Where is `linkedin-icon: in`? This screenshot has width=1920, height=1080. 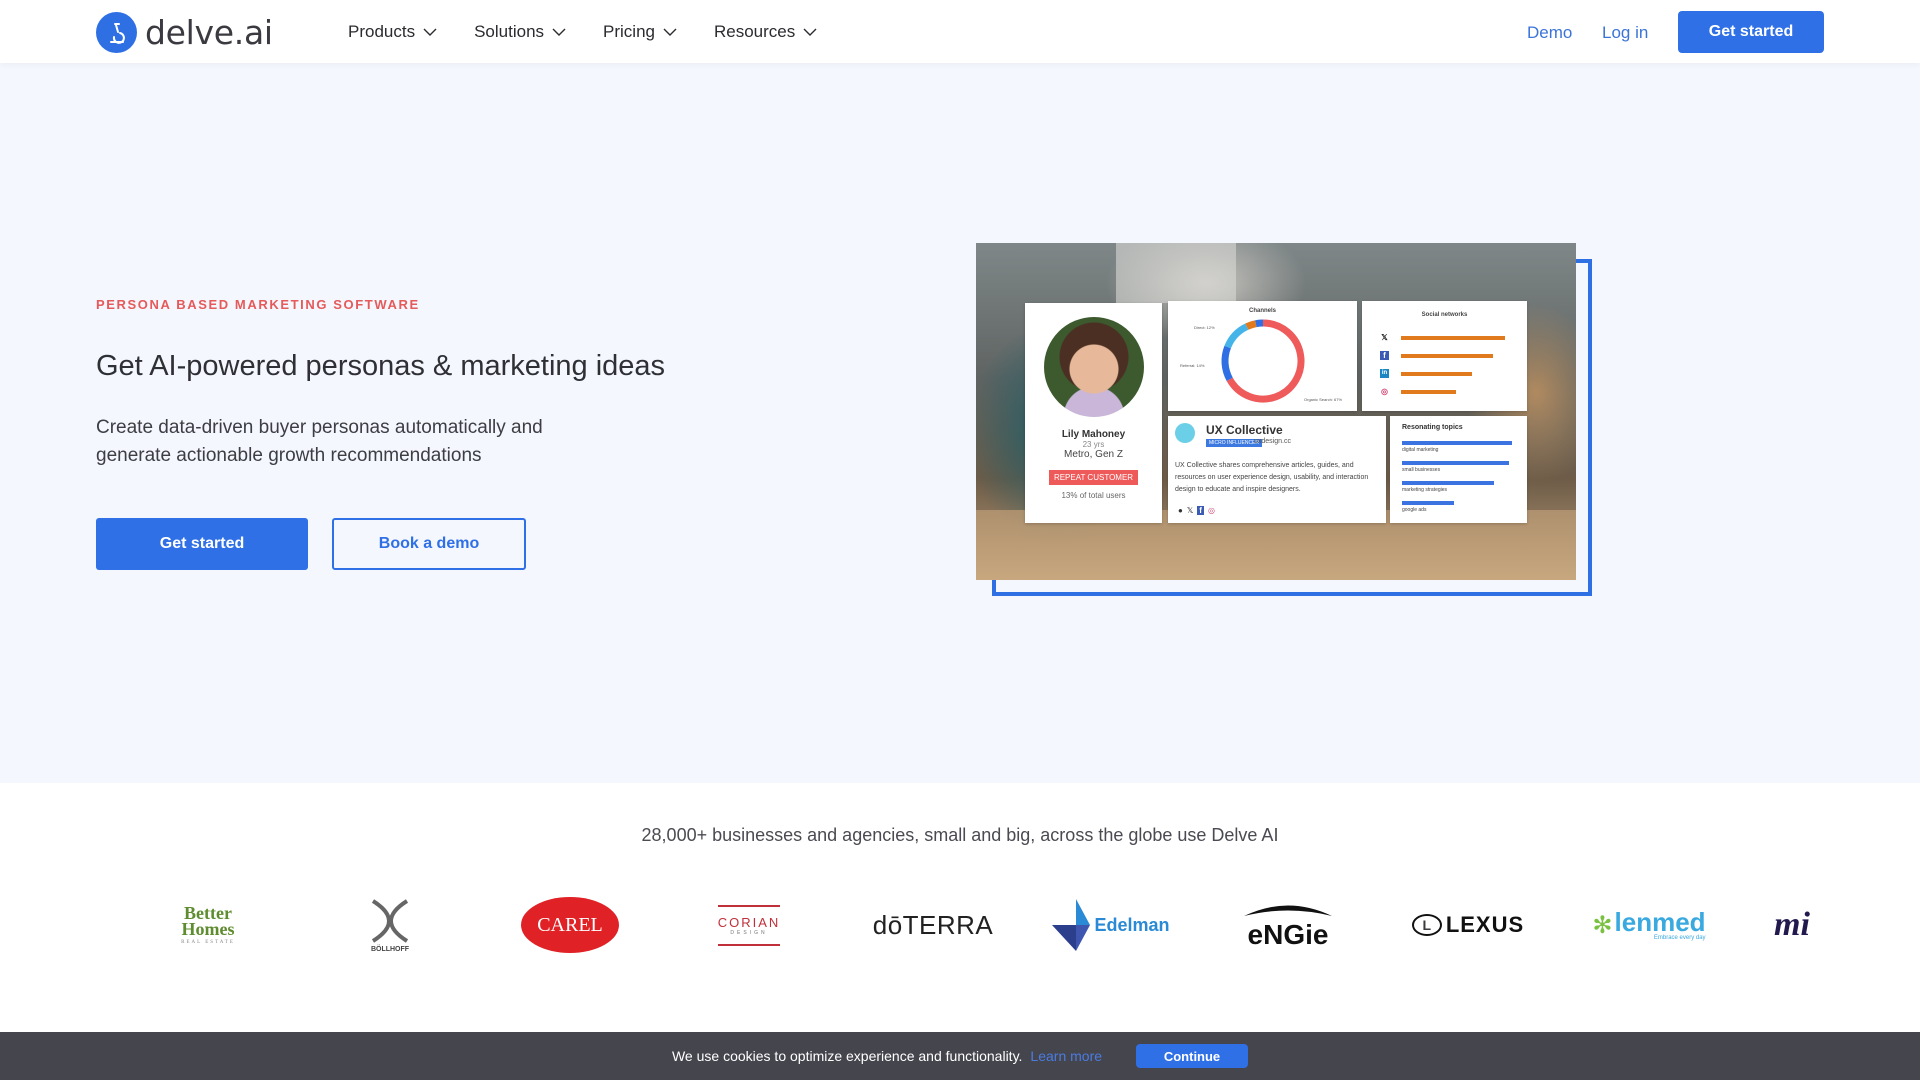 linkedin-icon: in is located at coordinates (1384, 373).